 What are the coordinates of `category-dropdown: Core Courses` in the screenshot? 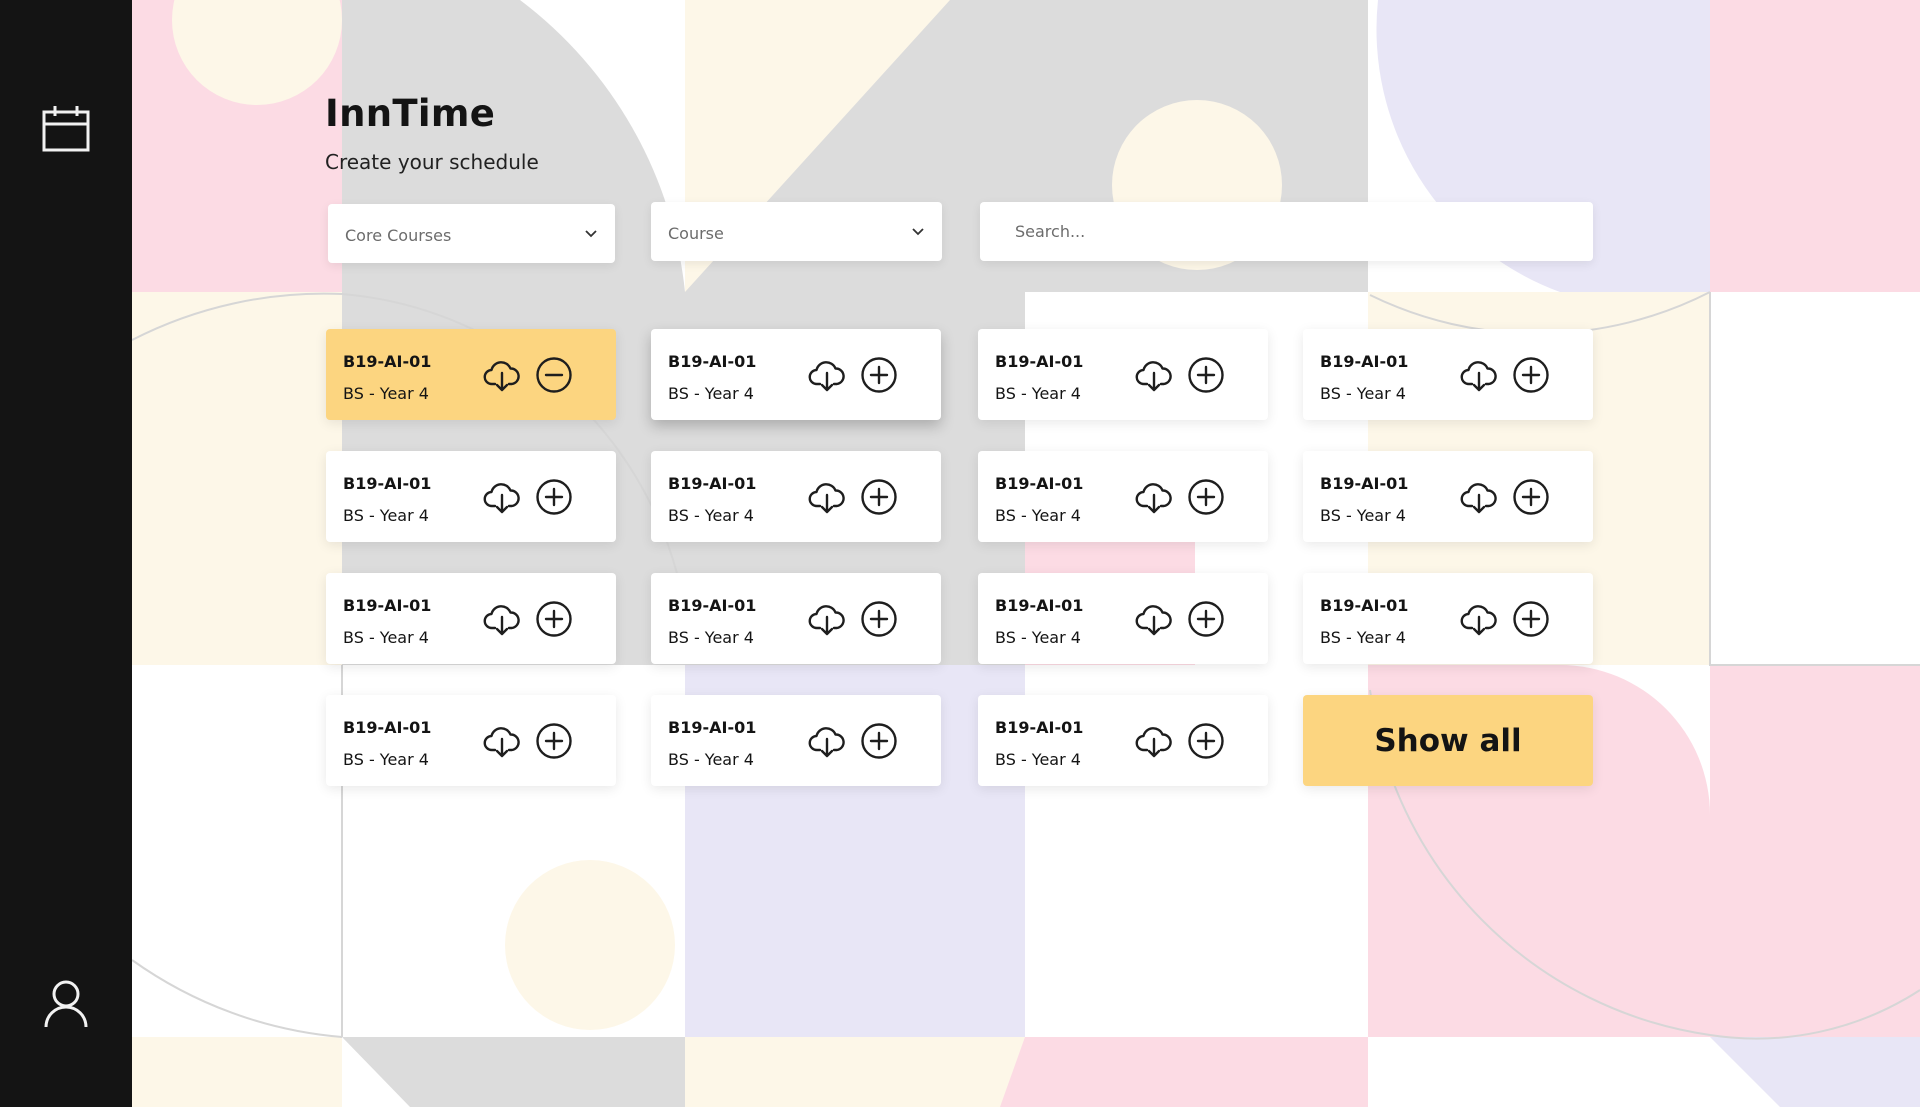 It's located at (471, 233).